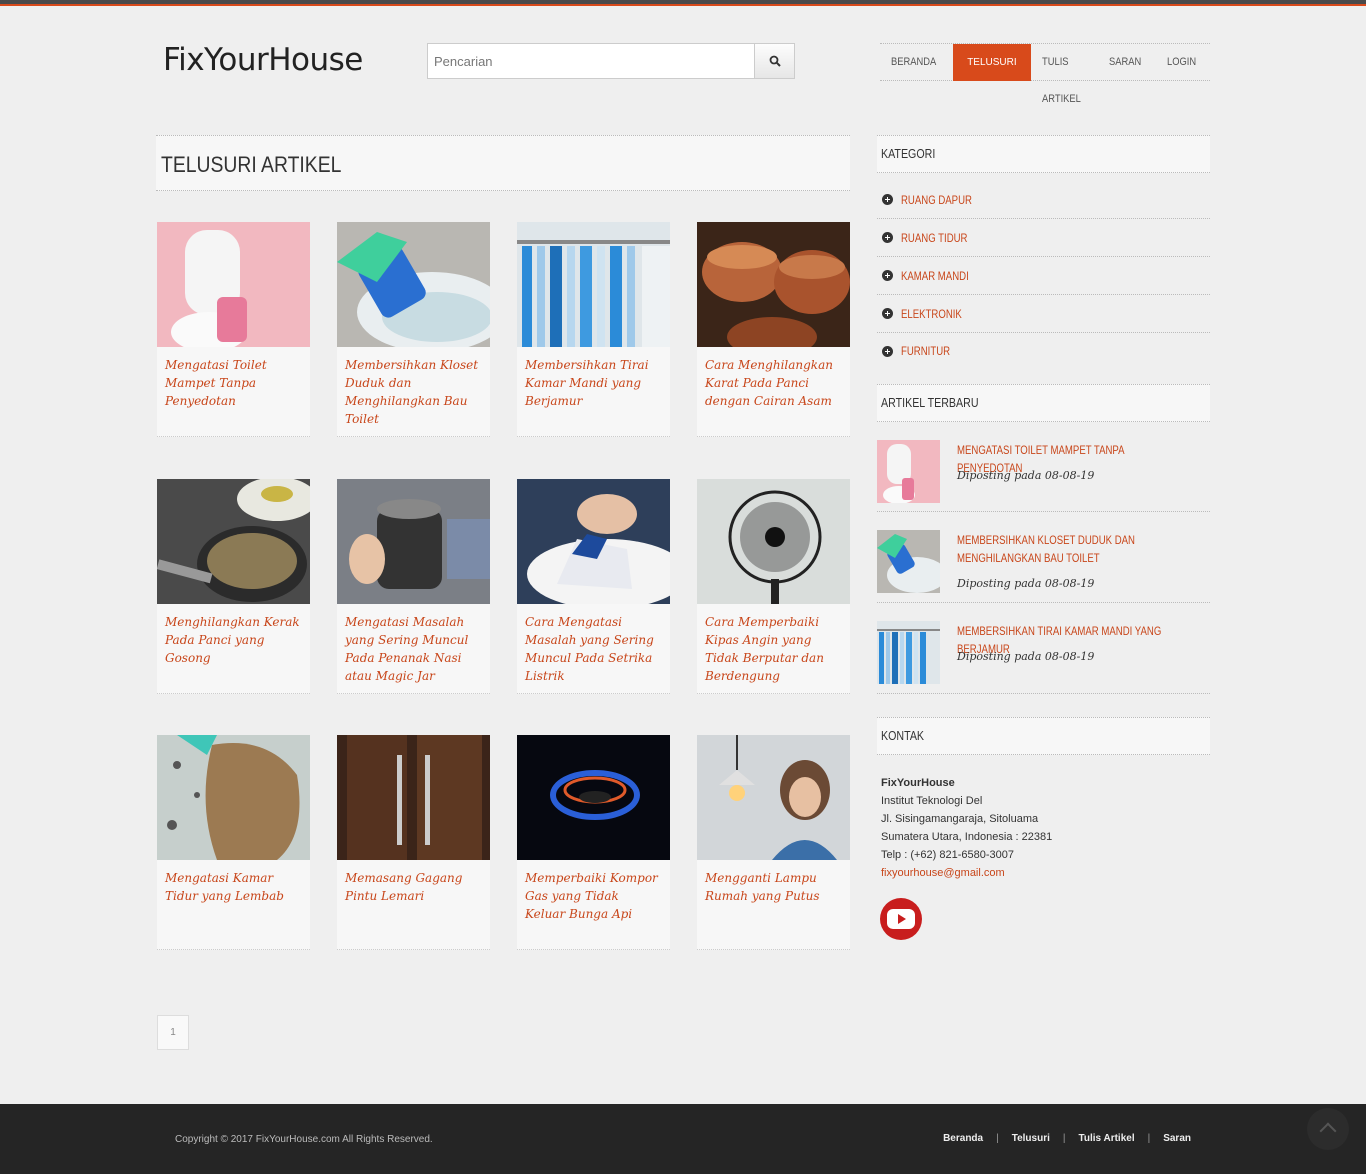 This screenshot has height=1174, width=1366. Describe the element at coordinates (173, 1032) in the screenshot. I see `pagination-page-1: 1` at that location.